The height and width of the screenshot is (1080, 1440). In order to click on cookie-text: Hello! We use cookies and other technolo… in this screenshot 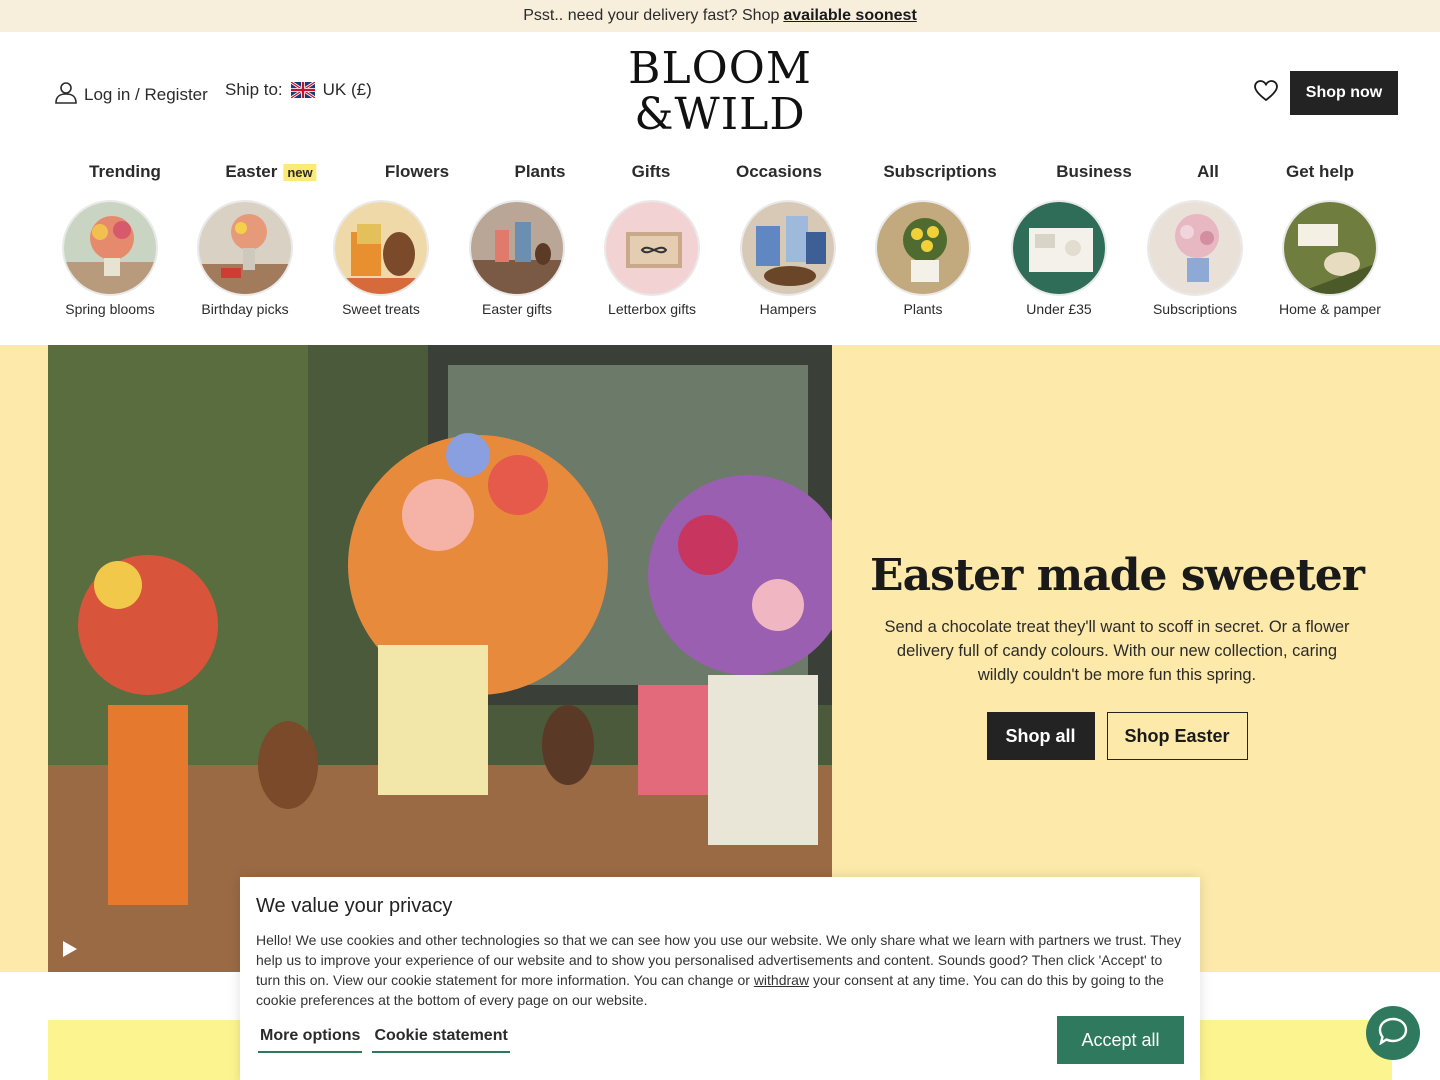, I will do `click(720, 970)`.